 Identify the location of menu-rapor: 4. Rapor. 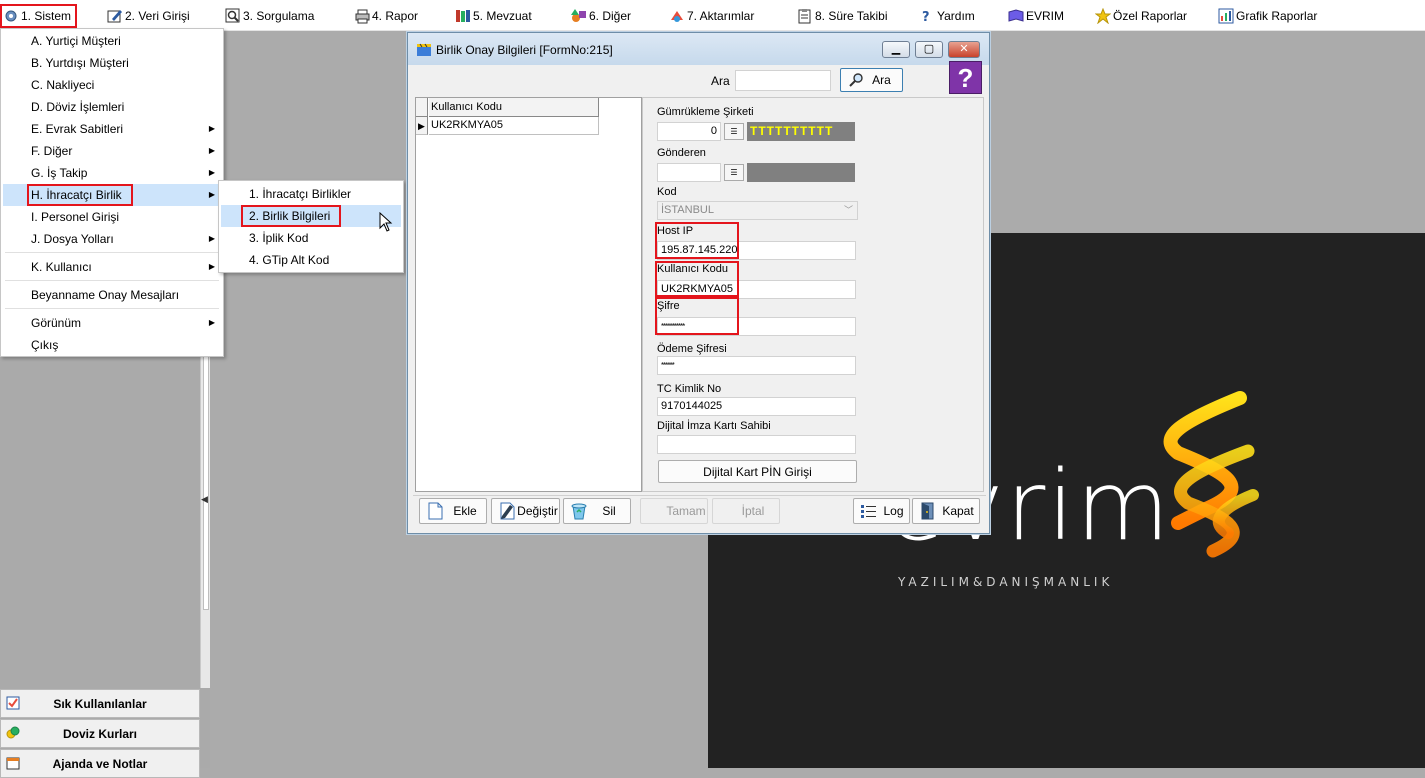
(386, 16).